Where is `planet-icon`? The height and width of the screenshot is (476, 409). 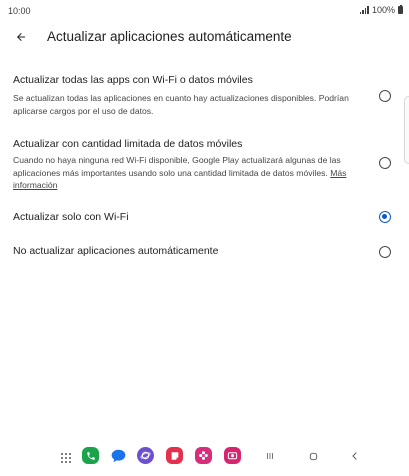 planet-icon is located at coordinates (145, 455).